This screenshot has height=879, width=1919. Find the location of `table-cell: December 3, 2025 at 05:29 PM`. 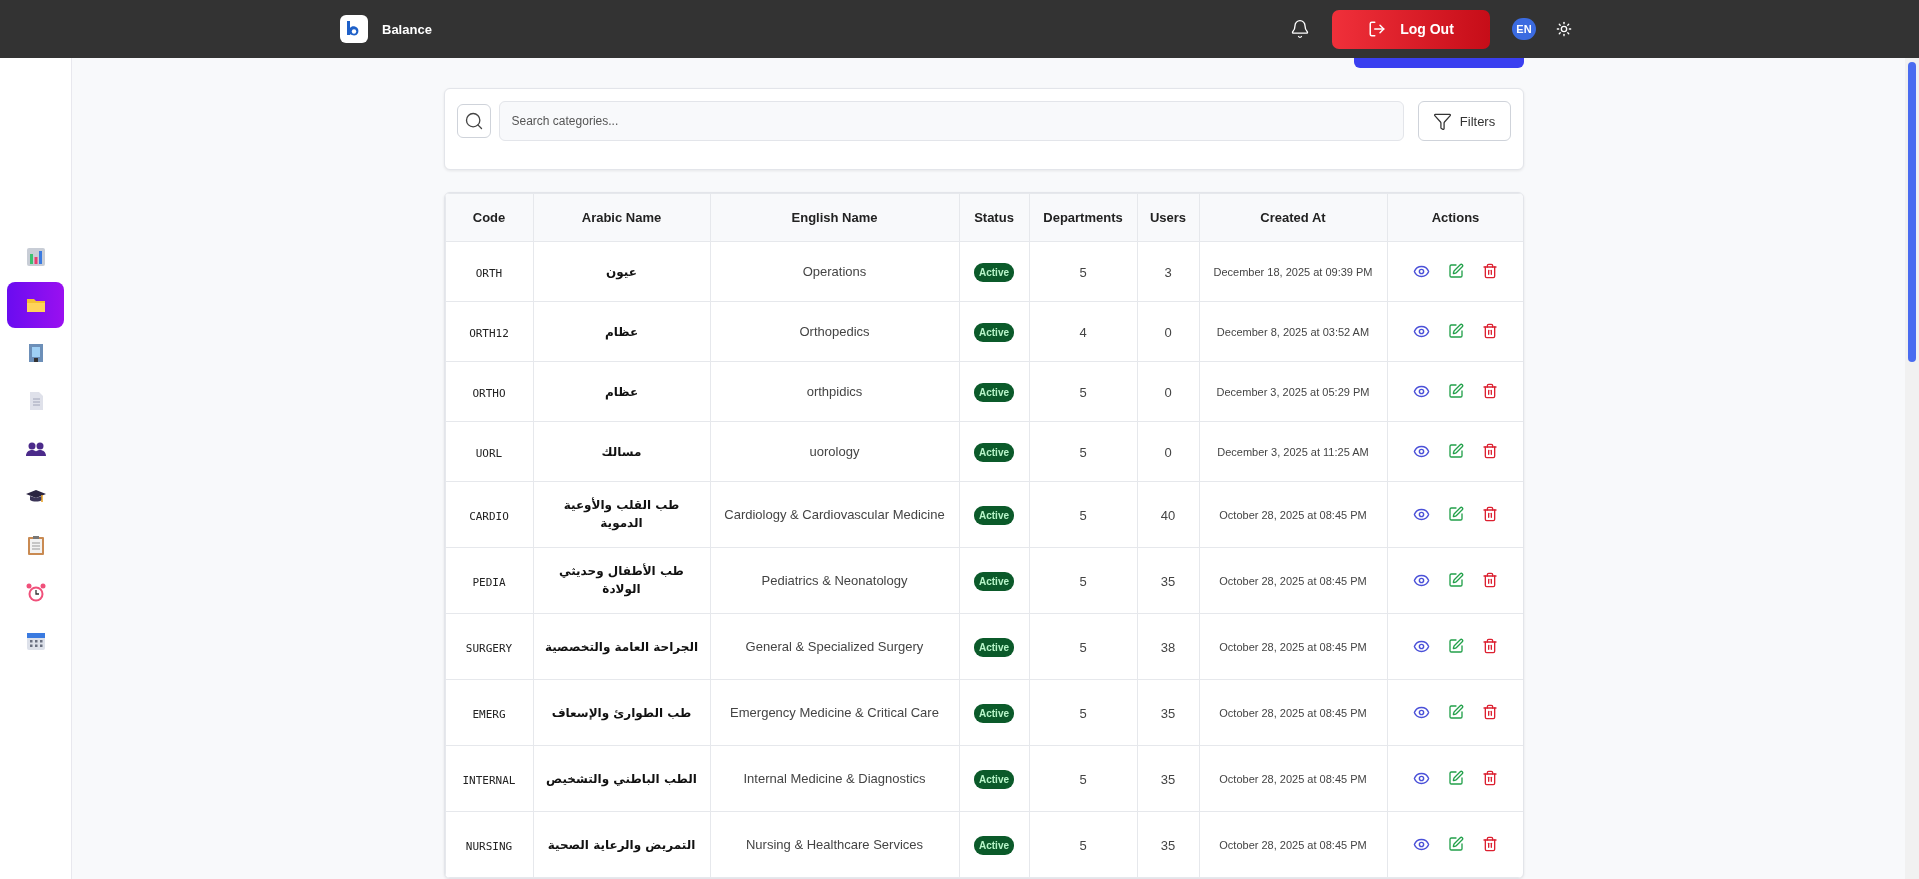

table-cell: December 3, 2025 at 05:29 PM is located at coordinates (1293, 392).